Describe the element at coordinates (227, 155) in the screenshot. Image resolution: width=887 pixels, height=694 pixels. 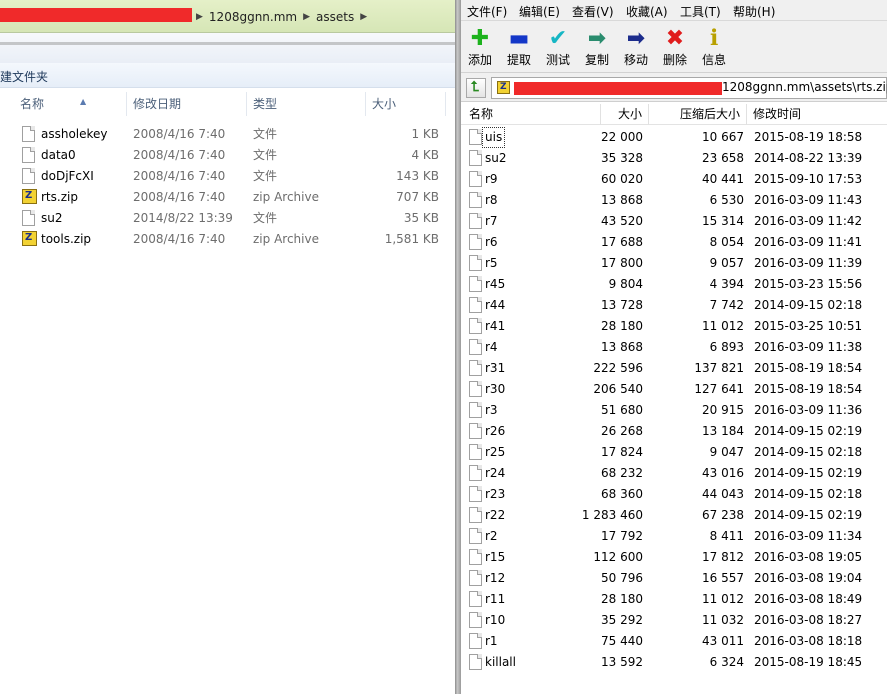
I see `table-row: data0 2008/4/16 7:40 文件 4 KB` at that location.